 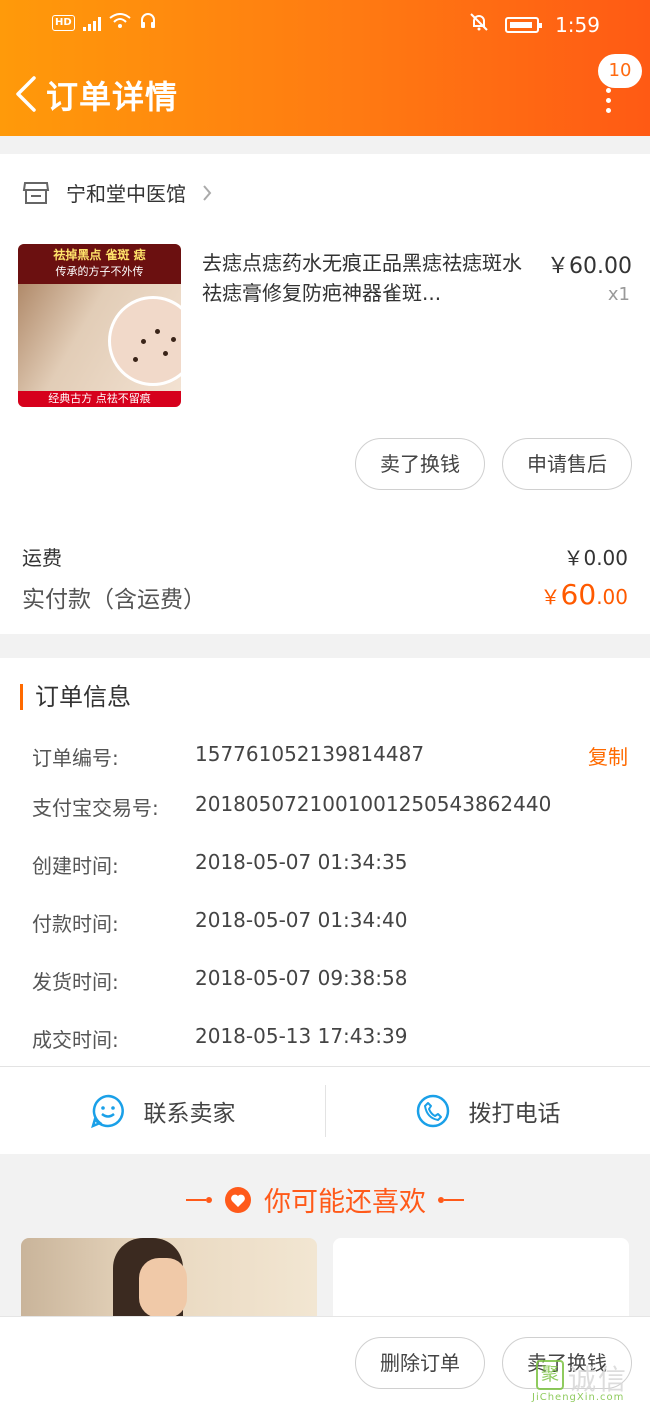 What do you see at coordinates (75, 758) in the screenshot?
I see `info-key: 订单编号:` at bounding box center [75, 758].